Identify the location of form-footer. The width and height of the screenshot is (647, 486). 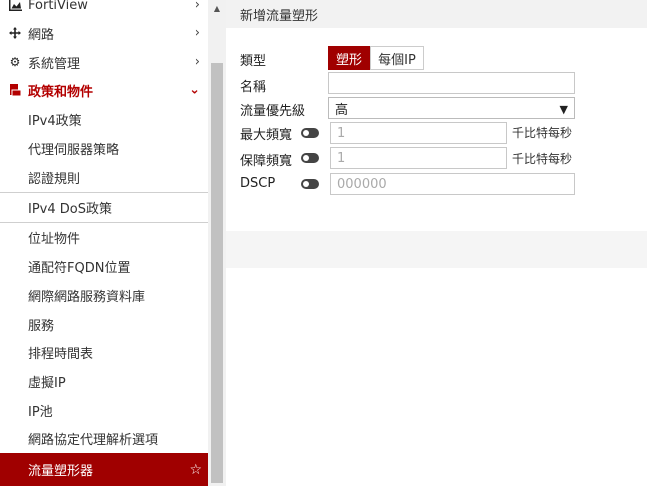
(436, 249).